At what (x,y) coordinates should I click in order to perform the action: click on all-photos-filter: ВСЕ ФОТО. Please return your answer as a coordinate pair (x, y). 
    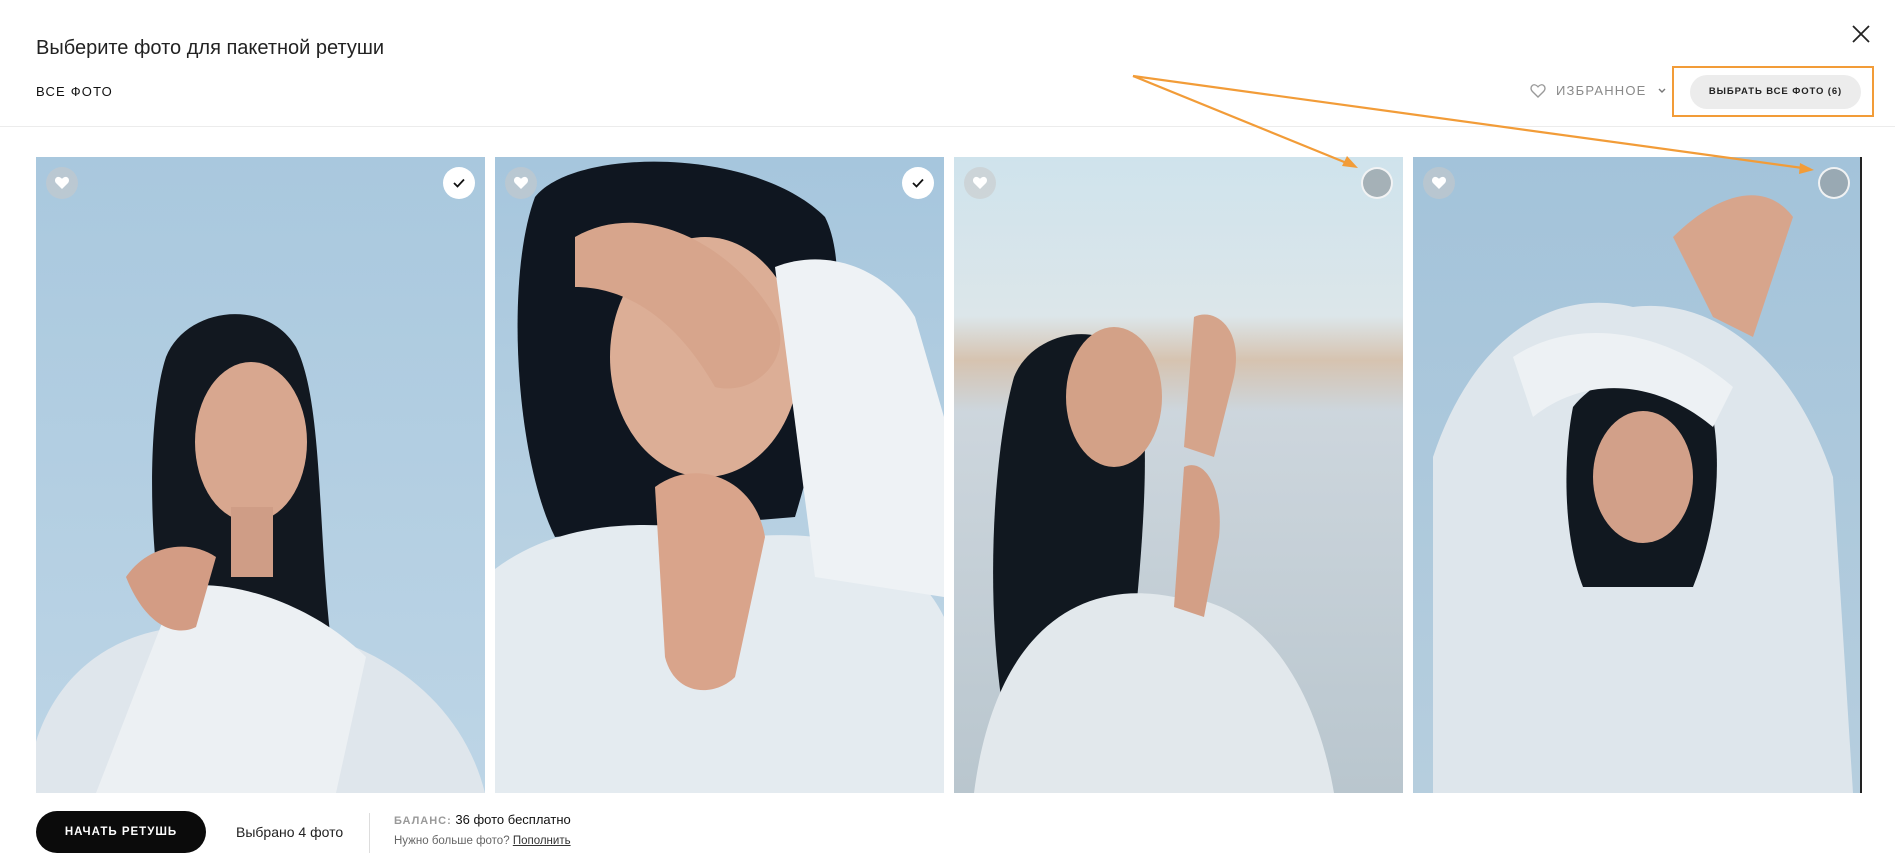
    Looking at the image, I should click on (74, 91).